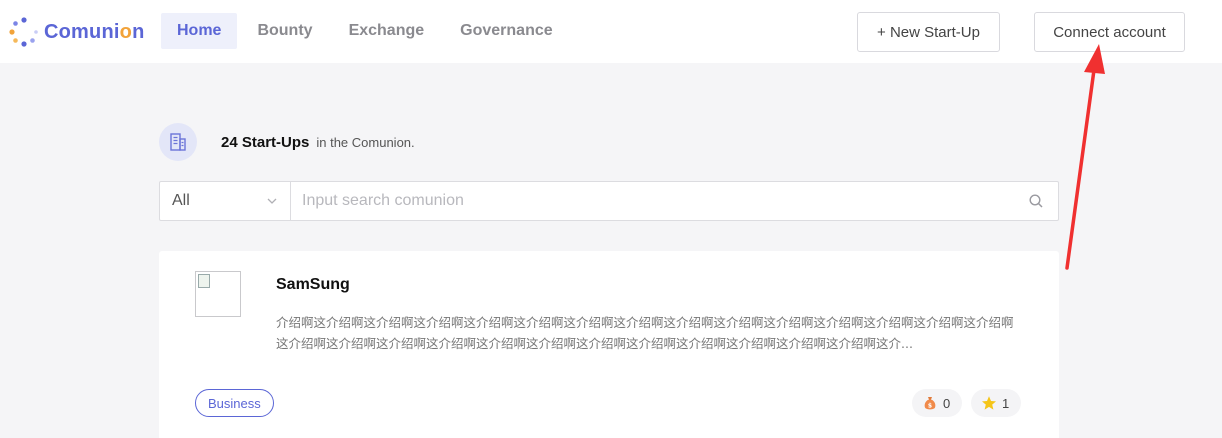  Describe the element at coordinates (365, 142) in the screenshot. I see `startups-count-suffix: in the Comunion.` at that location.